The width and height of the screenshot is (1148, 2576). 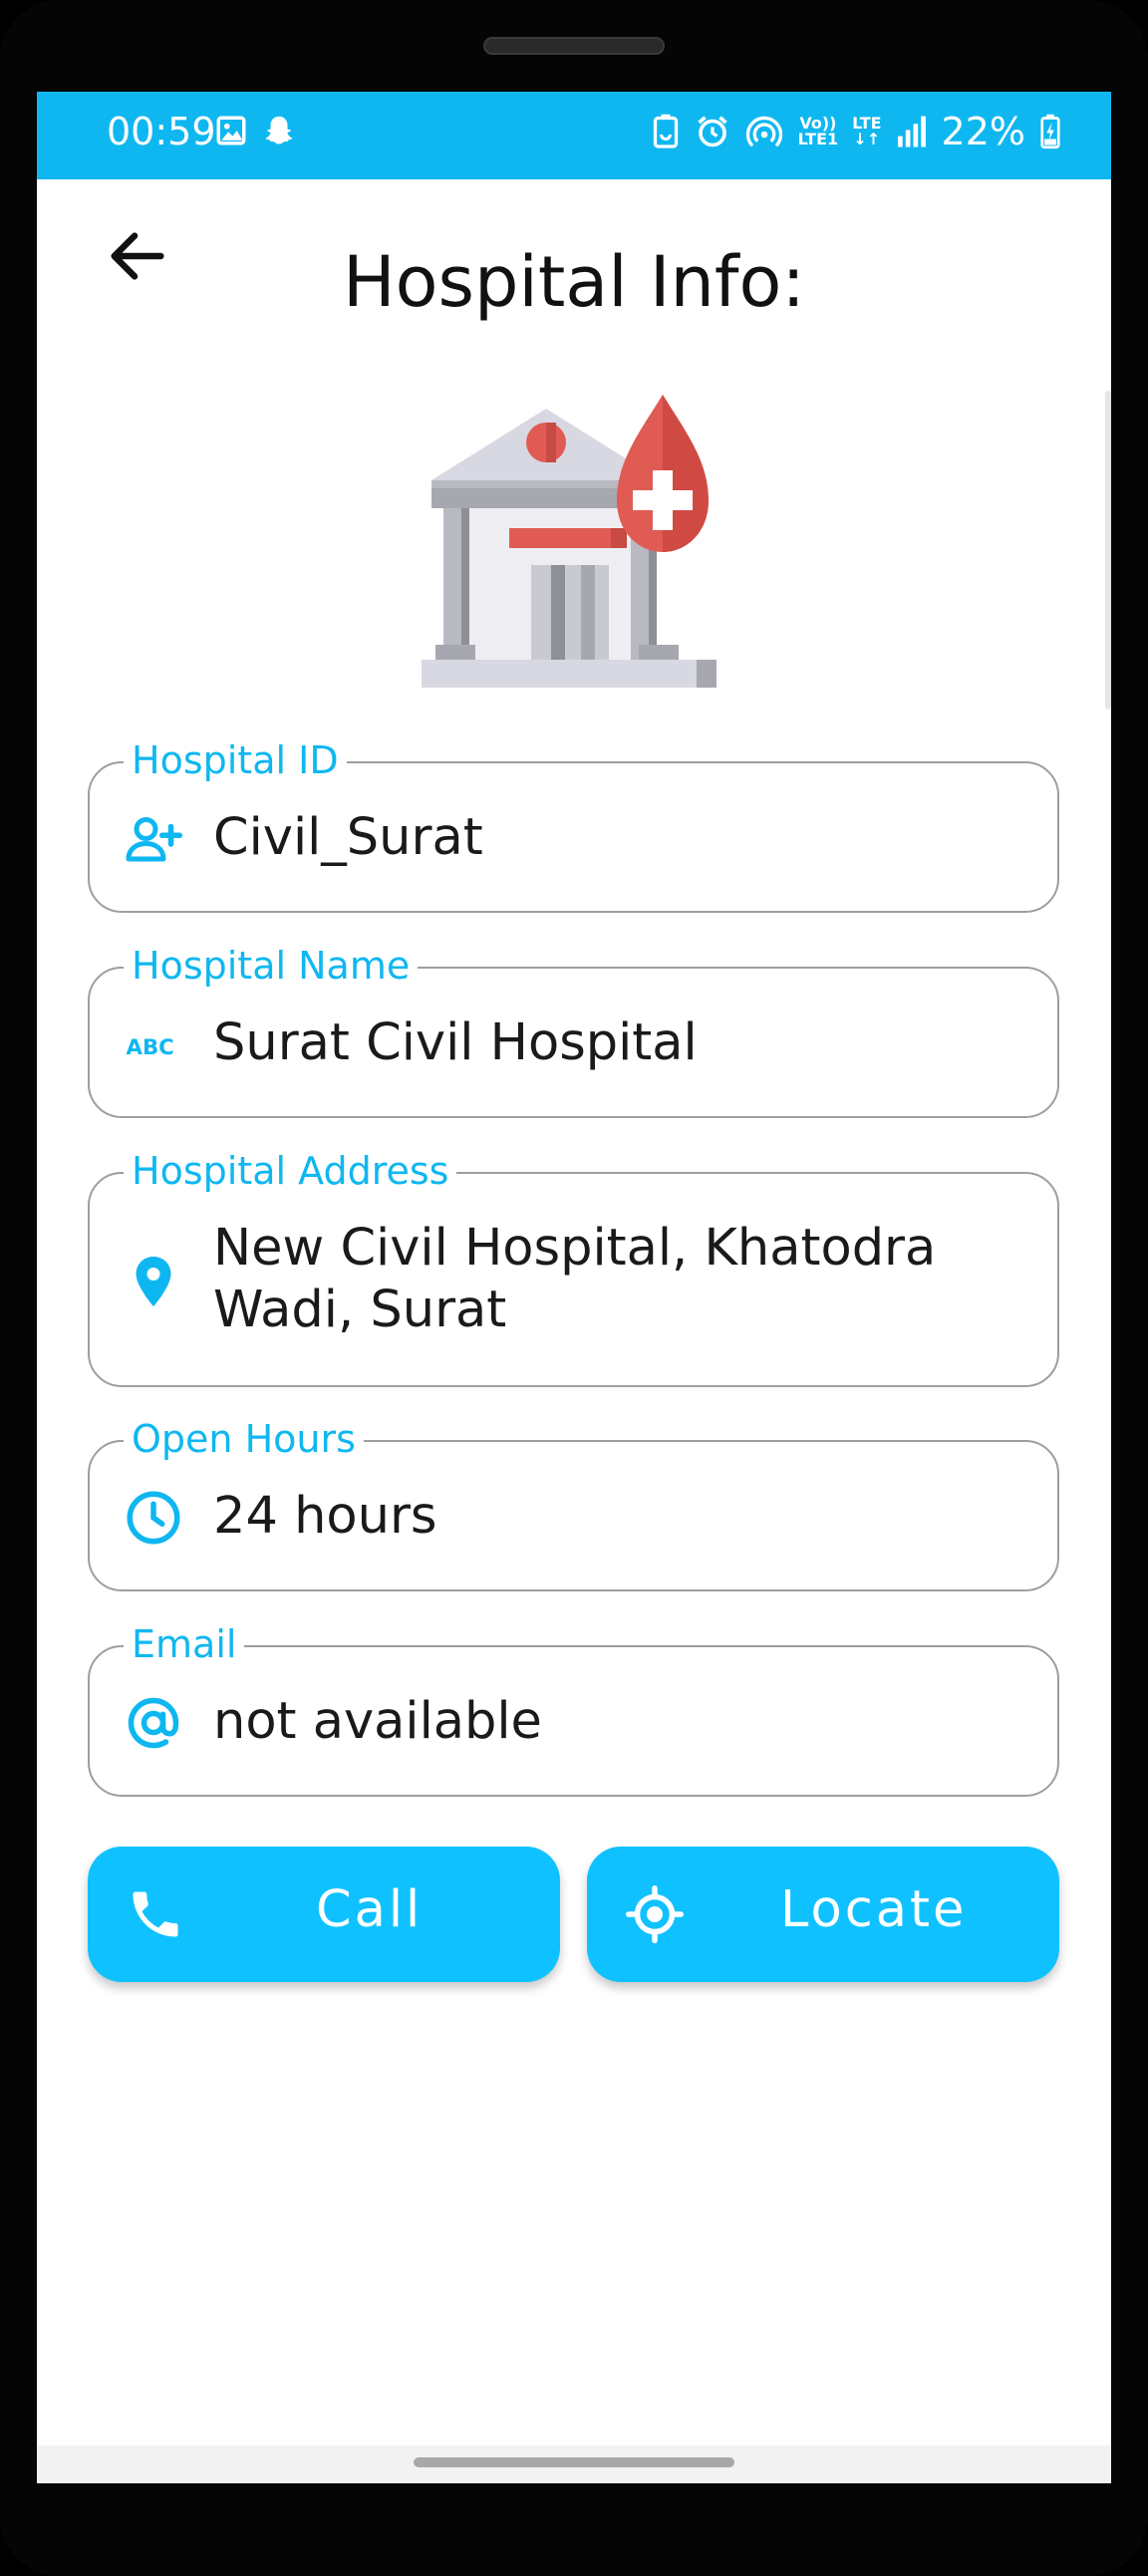 What do you see at coordinates (325, 1516) in the screenshot?
I see `open-hours-value: 24 hours` at bounding box center [325, 1516].